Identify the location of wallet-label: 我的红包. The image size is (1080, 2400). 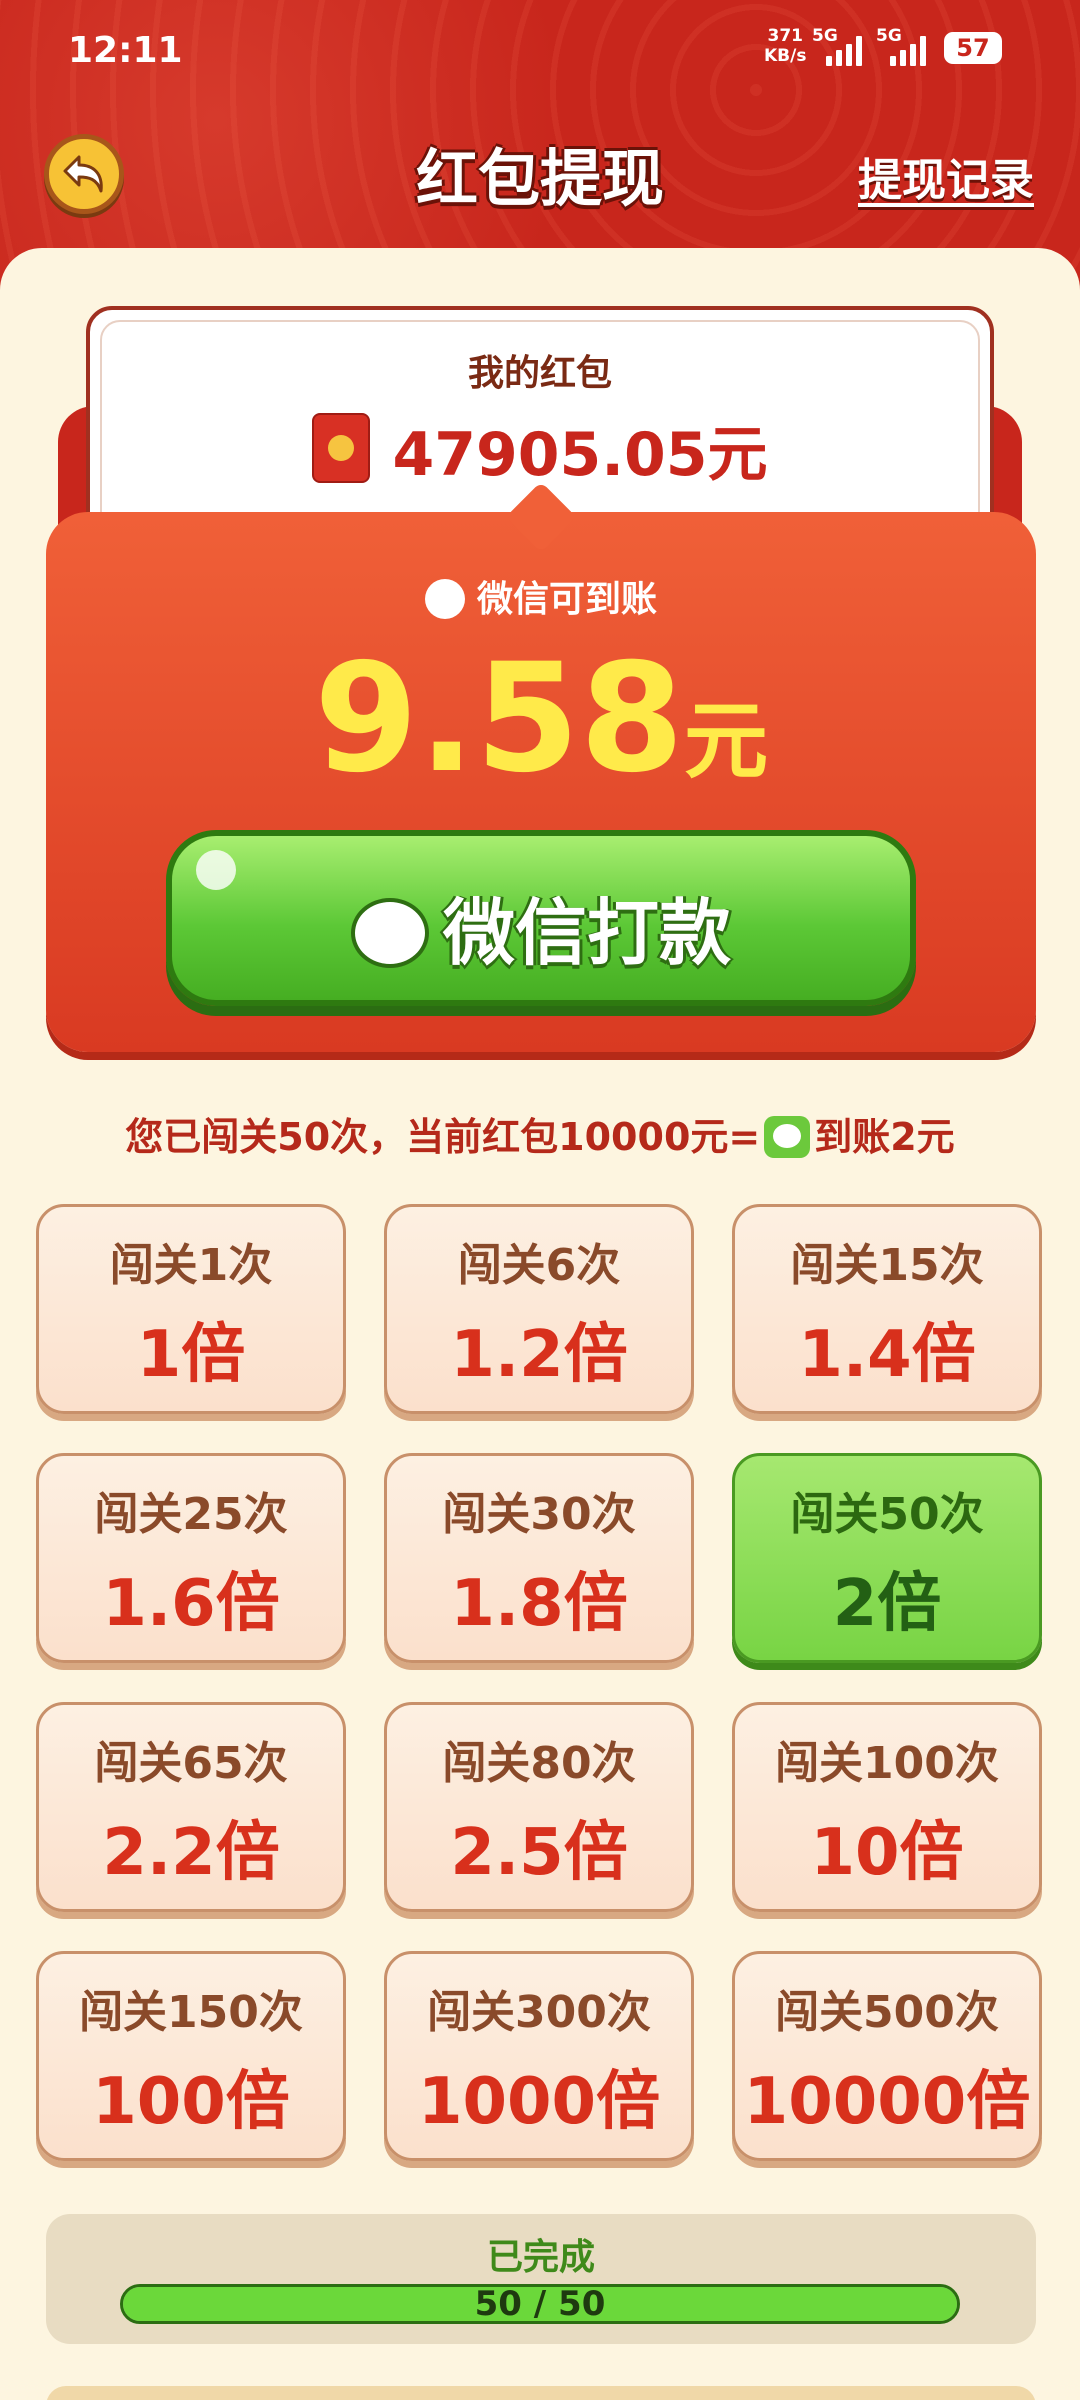
(539, 373).